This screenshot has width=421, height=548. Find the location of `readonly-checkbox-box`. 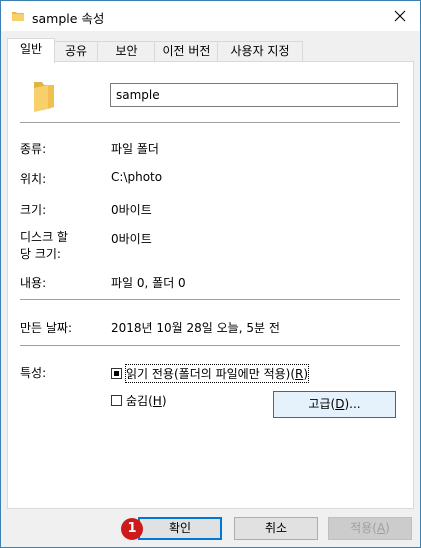

readonly-checkbox-box is located at coordinates (116, 373).